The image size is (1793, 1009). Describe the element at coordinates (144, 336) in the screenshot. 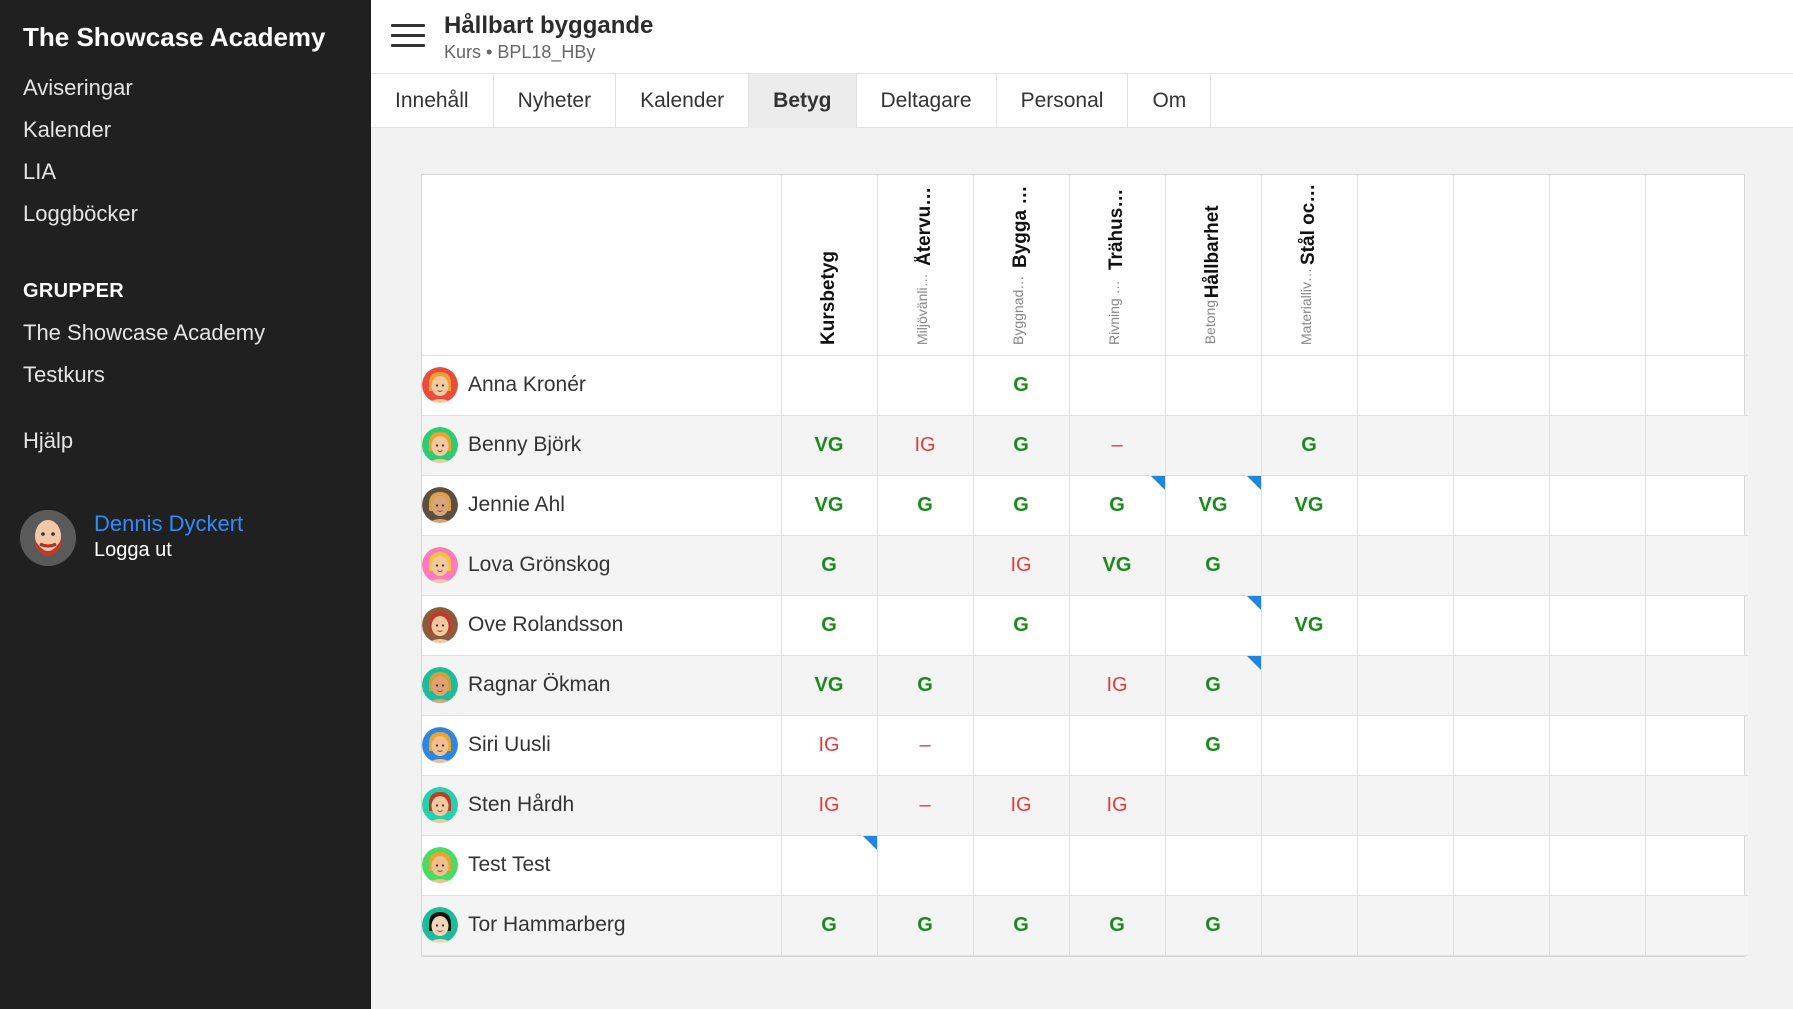

I see `group-item-showcase-academy: The Showcase Academy` at that location.